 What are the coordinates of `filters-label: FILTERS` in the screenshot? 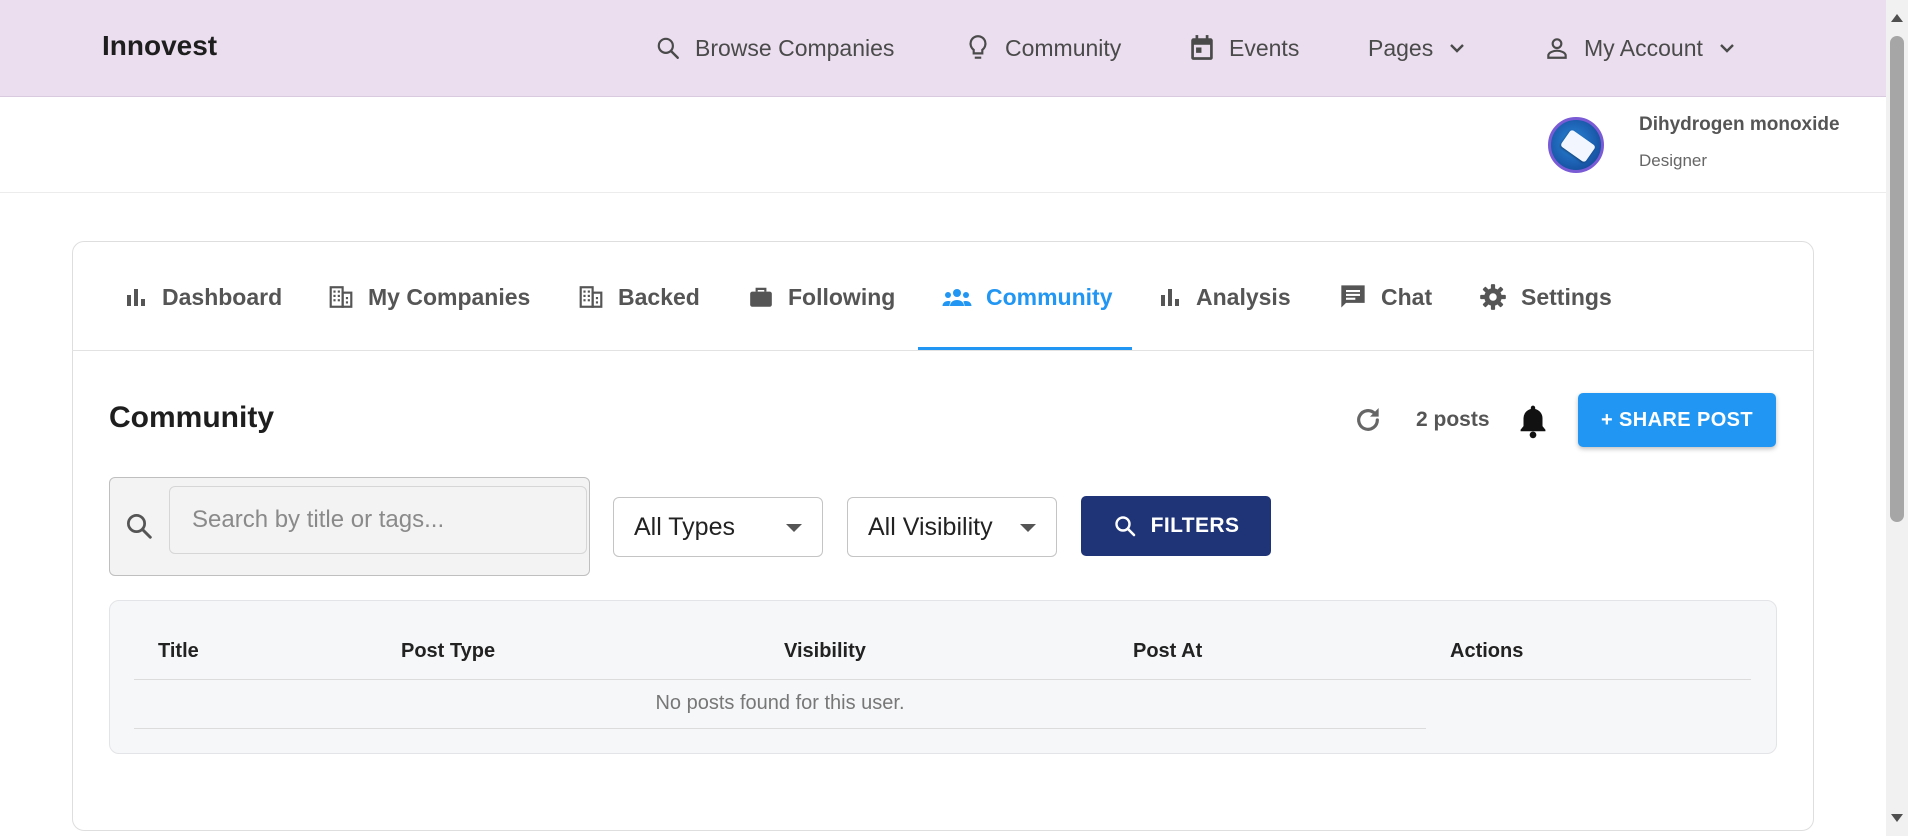 It's located at (1195, 525).